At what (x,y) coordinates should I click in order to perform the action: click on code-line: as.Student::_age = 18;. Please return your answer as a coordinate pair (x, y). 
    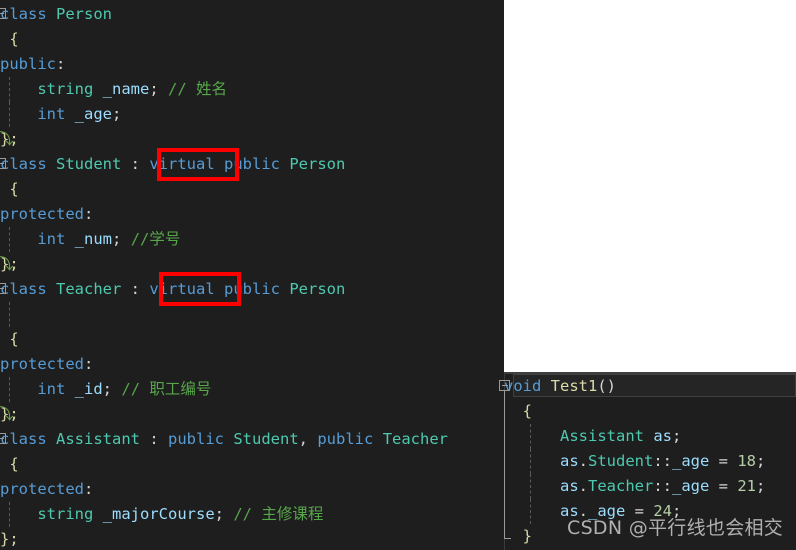
    Looking at the image, I should click on (650, 461).